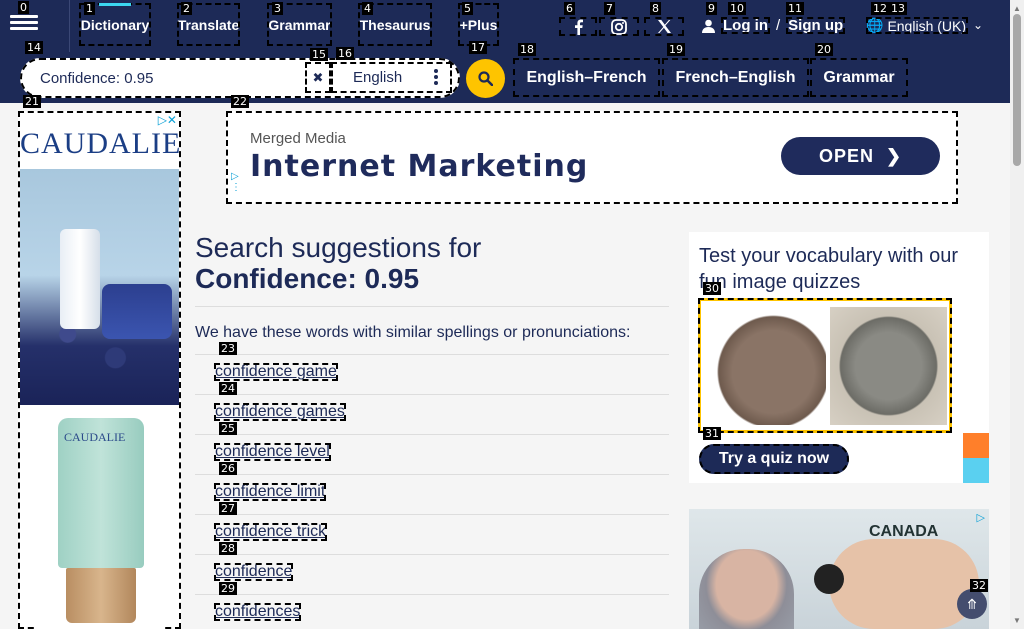 This screenshot has height=629, width=1024. What do you see at coordinates (976, 470) in the screenshot?
I see `side-widget-blue` at bounding box center [976, 470].